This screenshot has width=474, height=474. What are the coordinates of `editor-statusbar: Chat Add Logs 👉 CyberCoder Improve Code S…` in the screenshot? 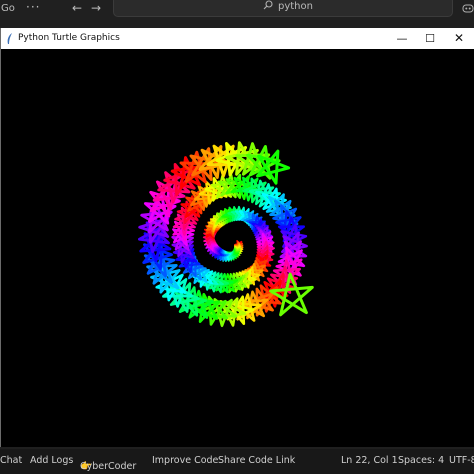 It's located at (237, 461).